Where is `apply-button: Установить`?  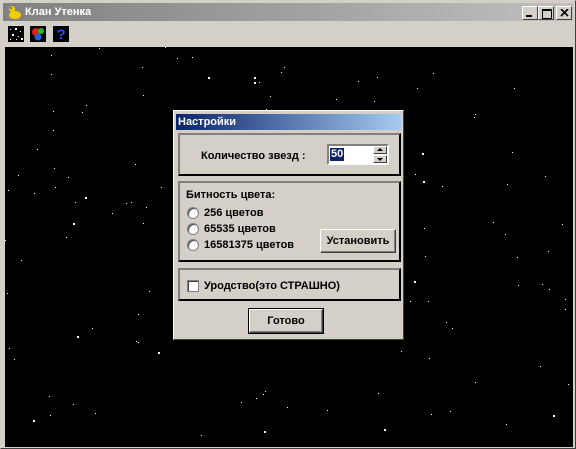
apply-button: Установить is located at coordinates (358, 241).